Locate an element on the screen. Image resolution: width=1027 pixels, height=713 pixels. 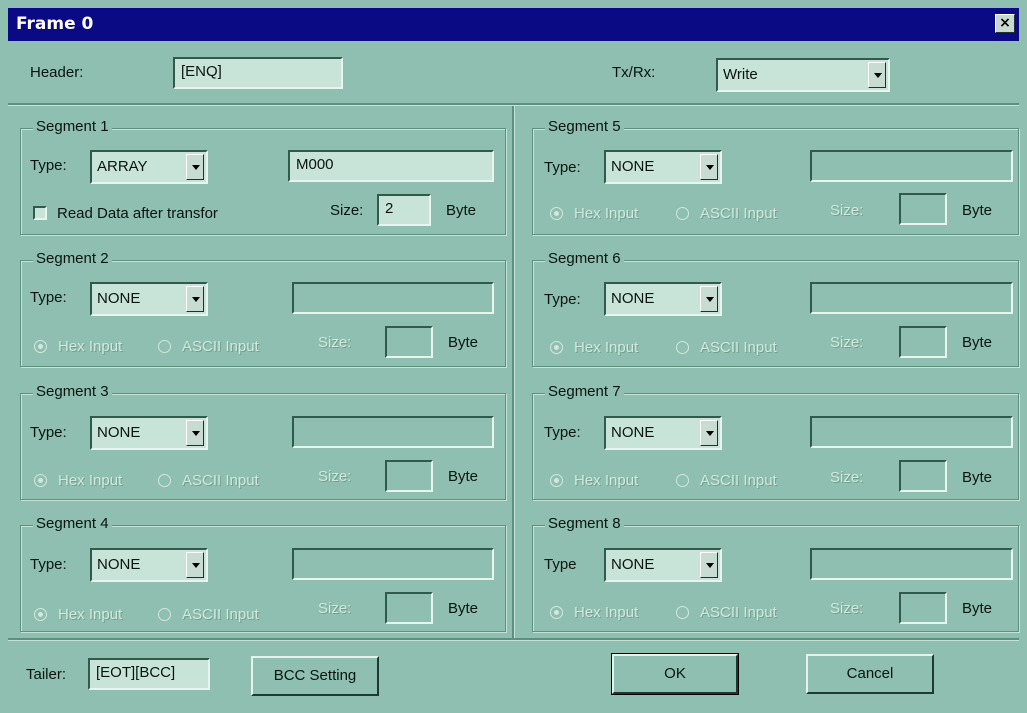
segment-6-unit: Byte is located at coordinates (977, 342).